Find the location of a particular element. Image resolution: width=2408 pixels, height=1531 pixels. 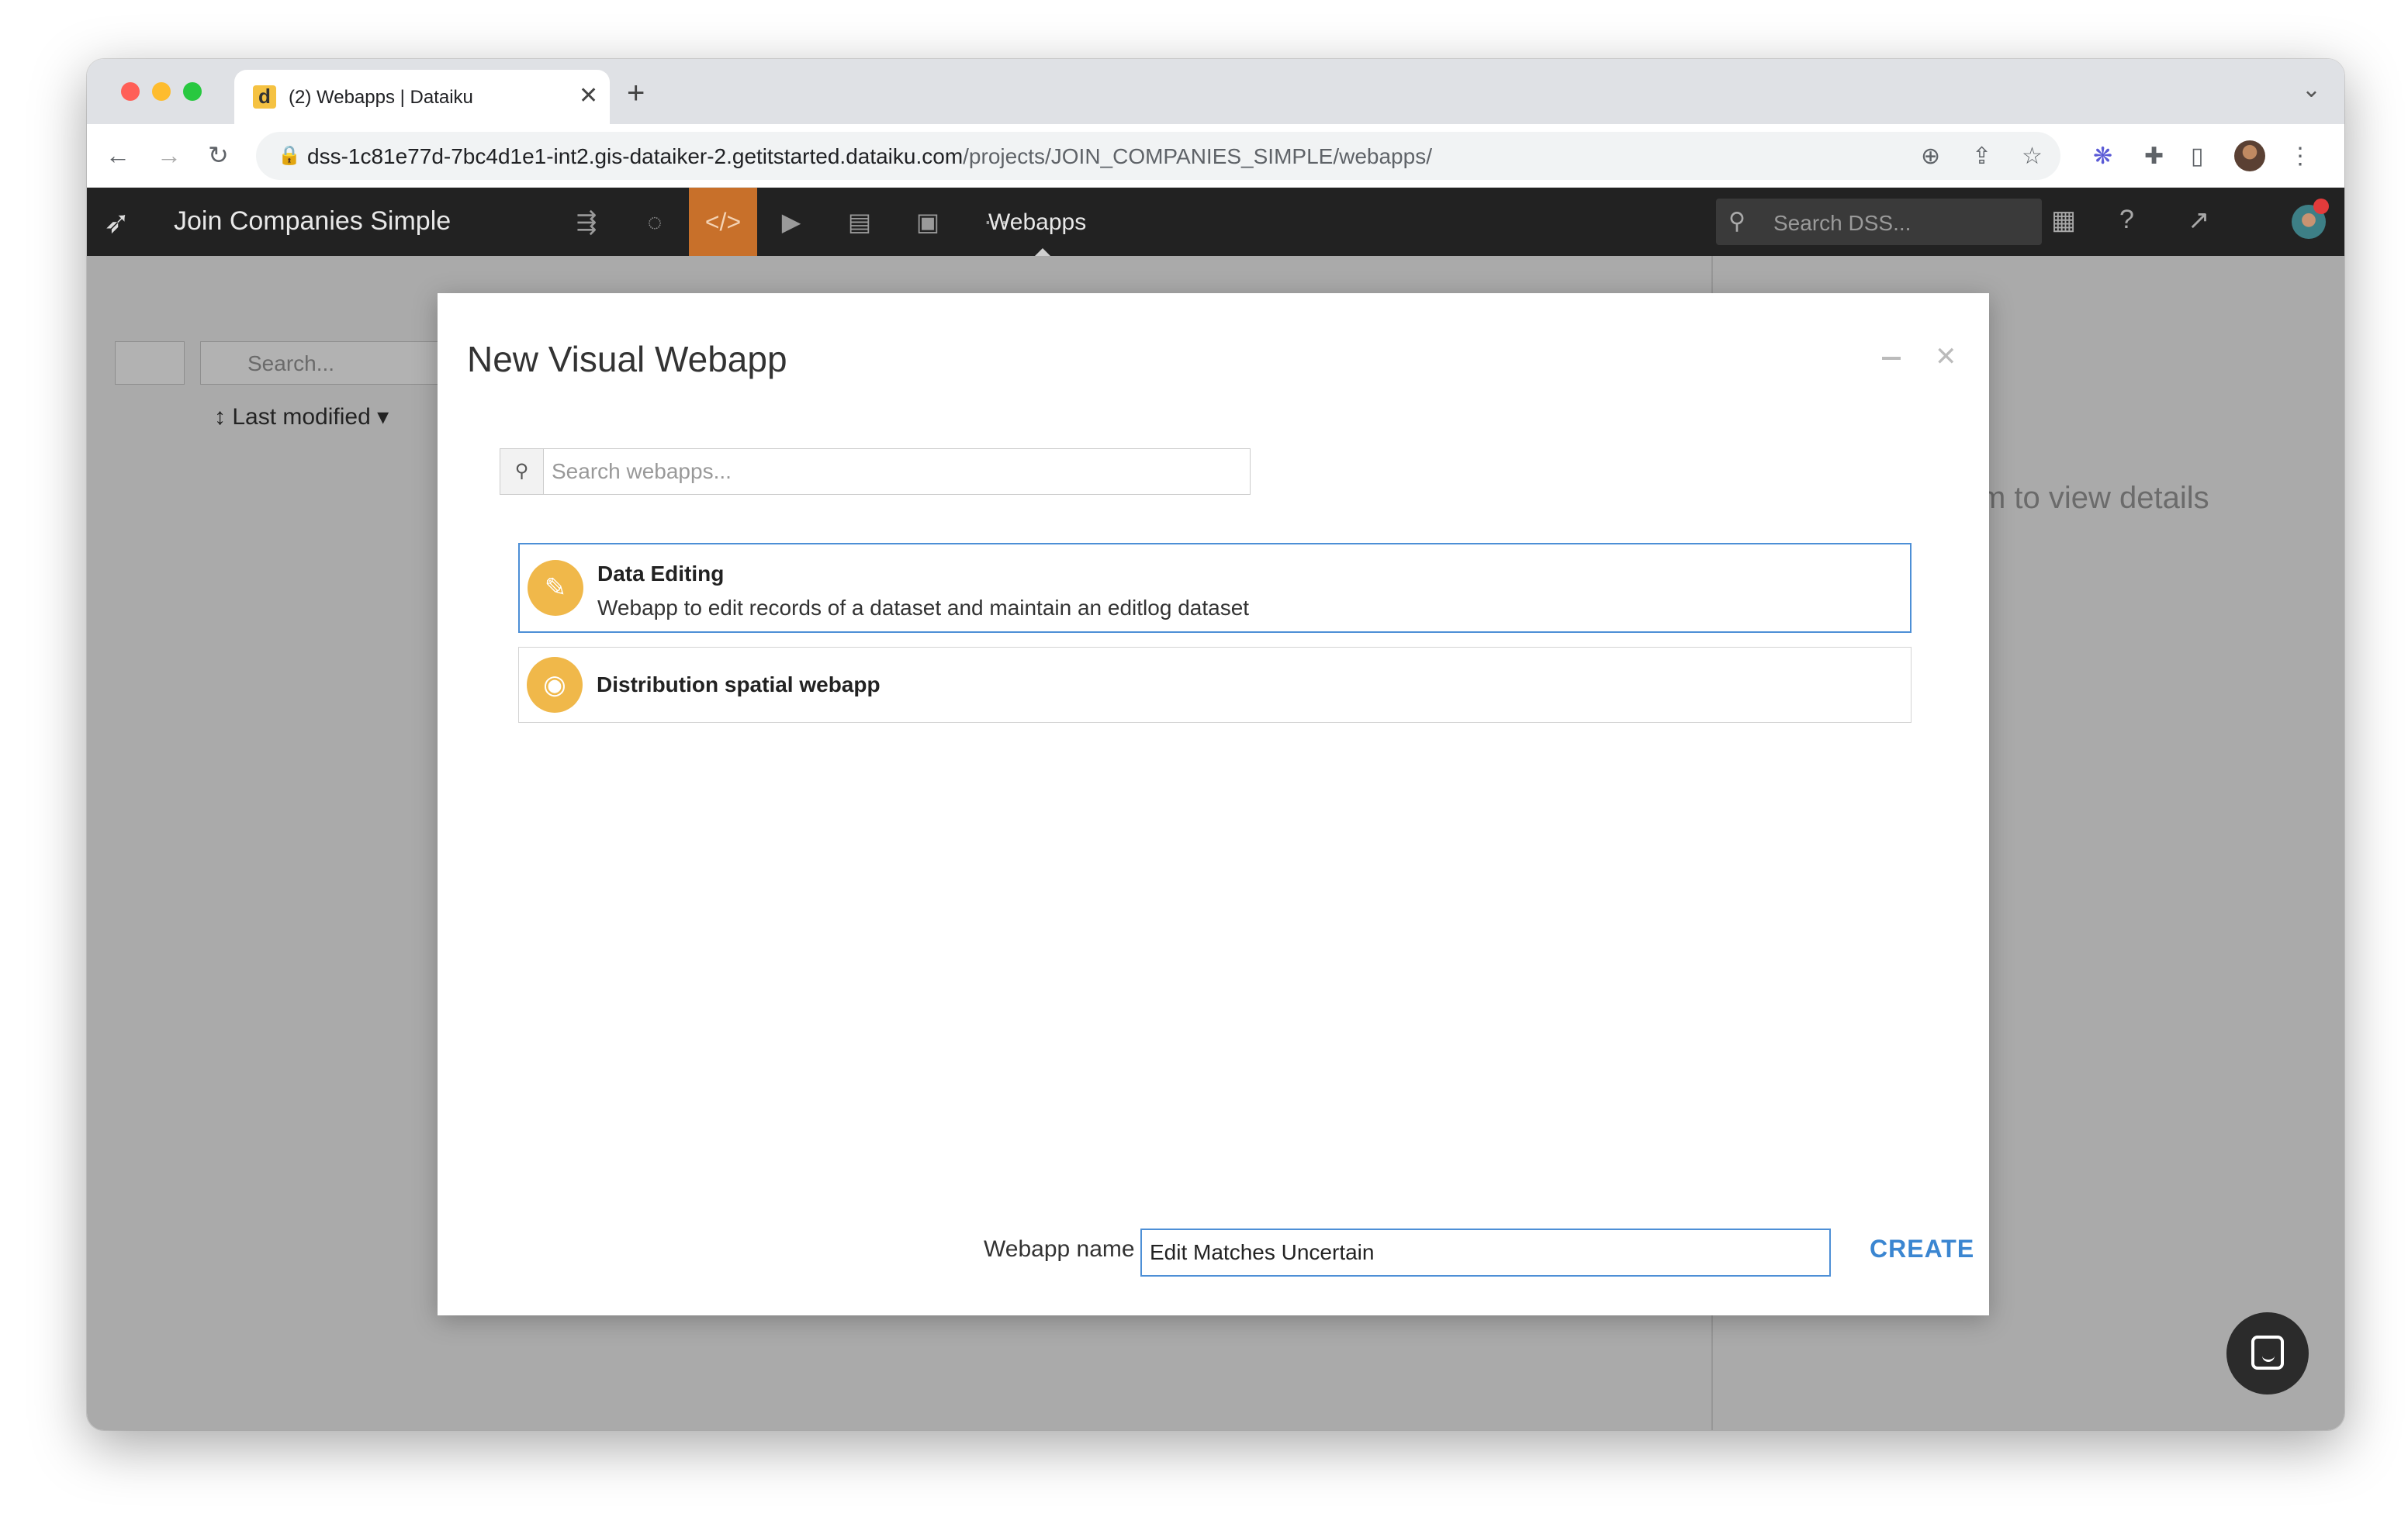

side-panel-icon: ▯ is located at coordinates (2197, 156).